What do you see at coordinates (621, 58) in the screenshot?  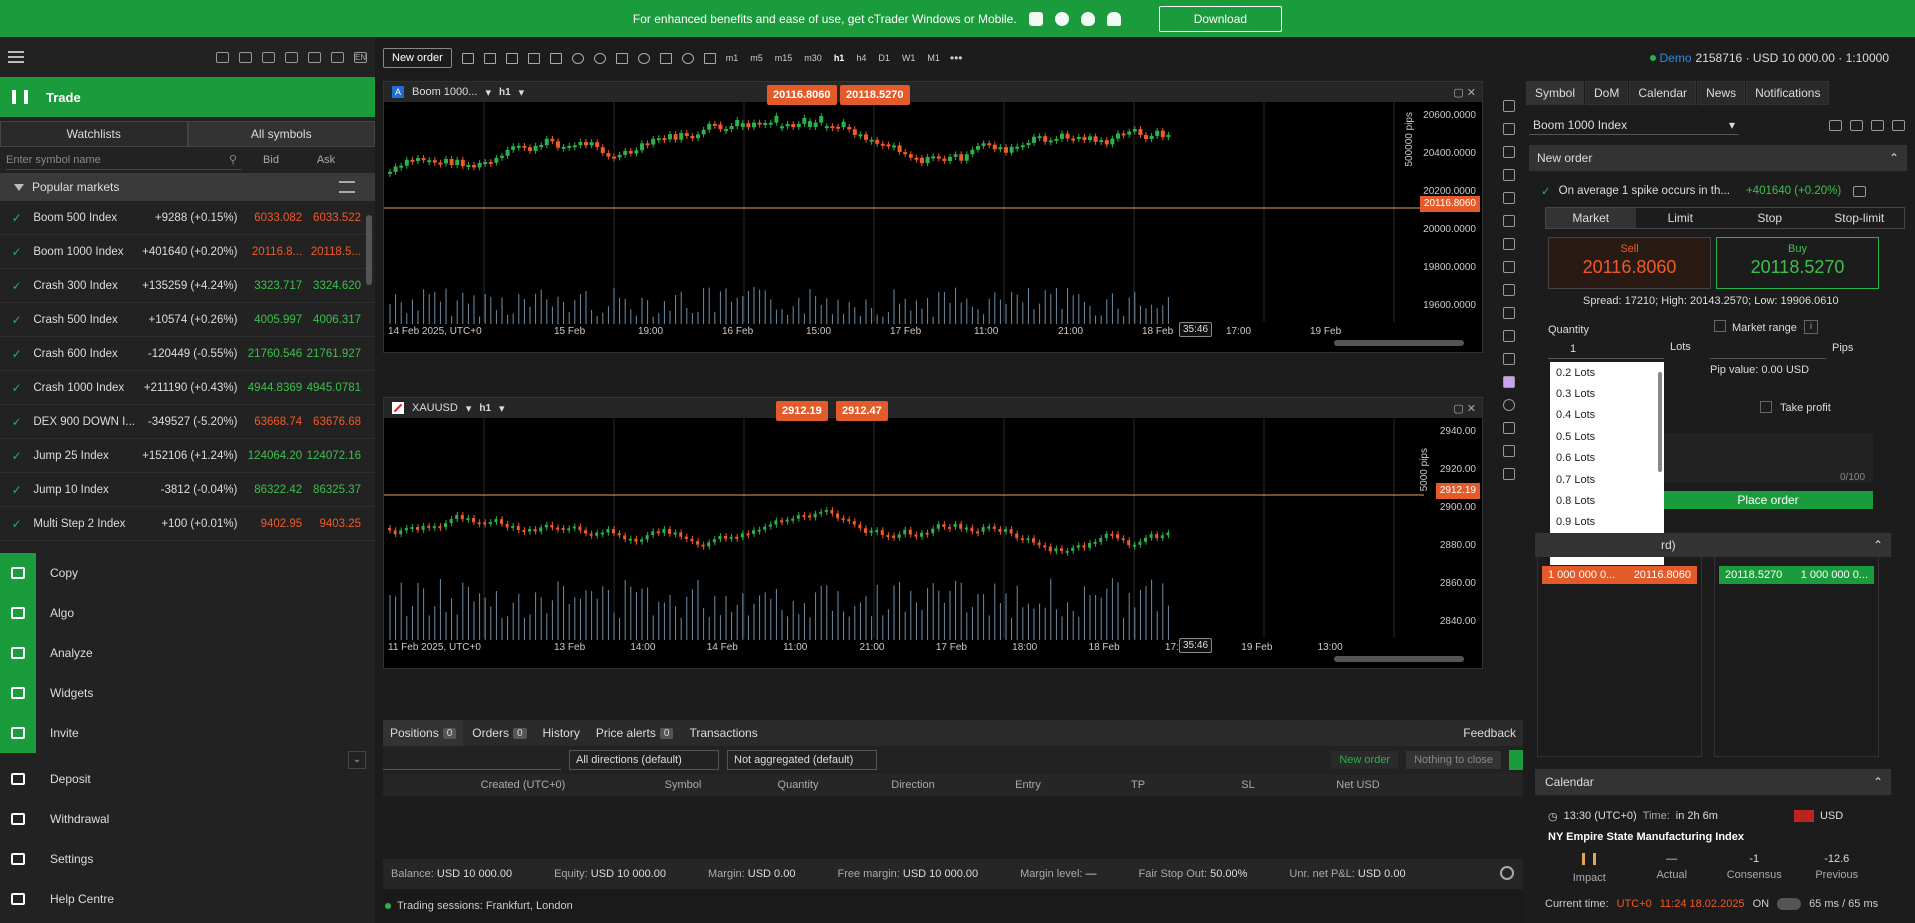 I see `indicators-icon` at bounding box center [621, 58].